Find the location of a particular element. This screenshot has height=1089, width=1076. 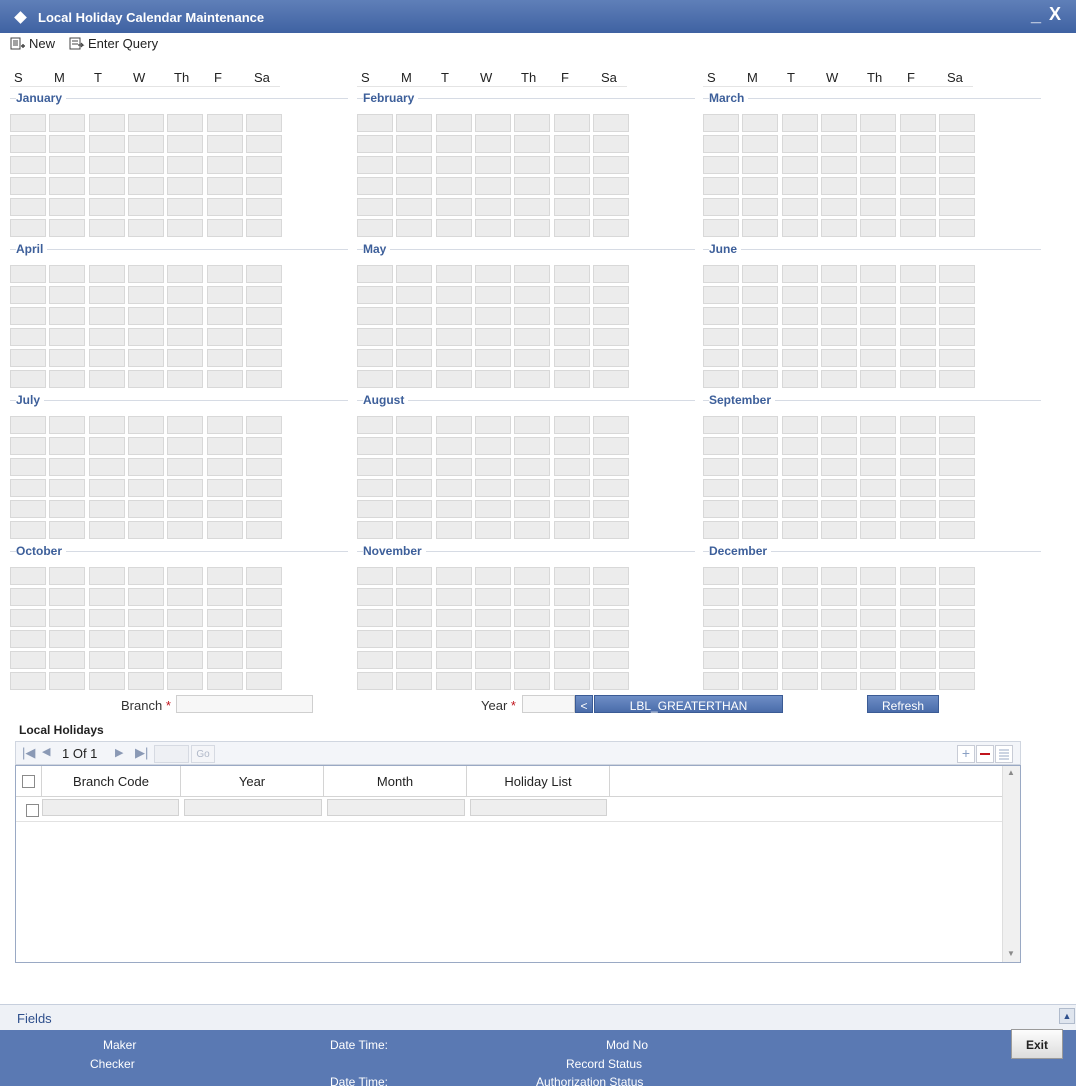

last-page-icon: ▶| is located at coordinates (141, 753).